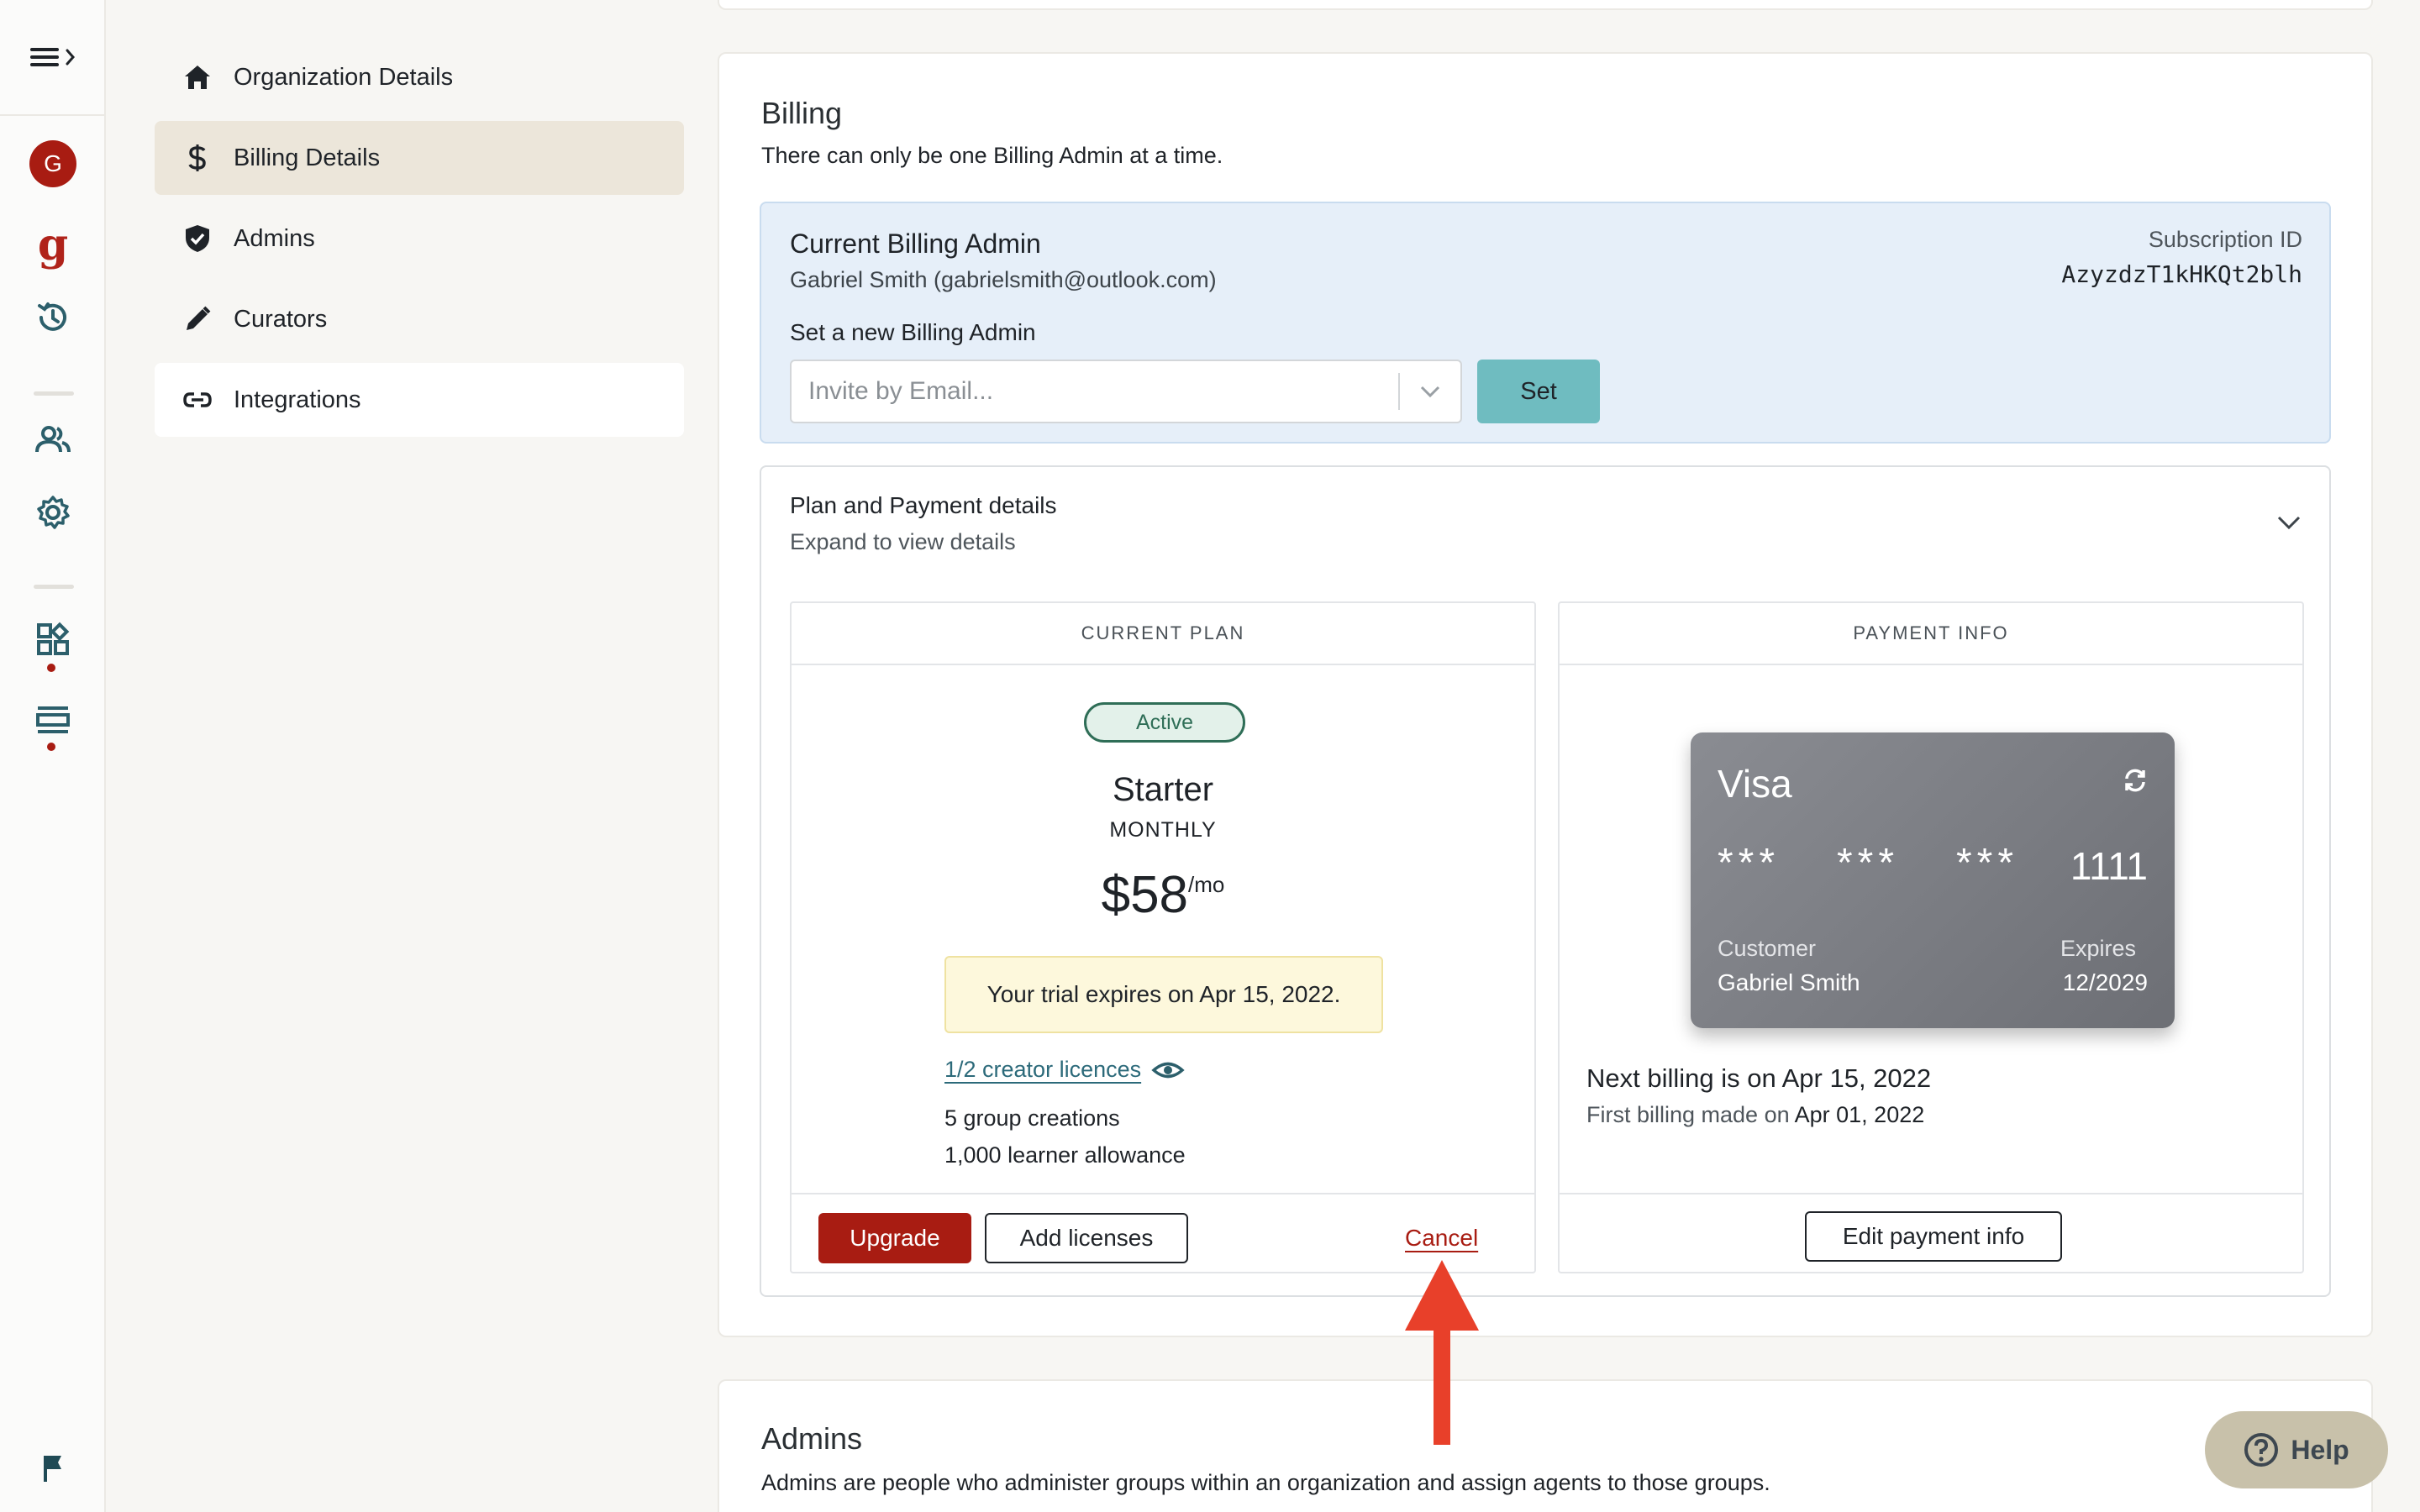 The height and width of the screenshot is (1512, 2420). I want to click on trial-notice: Your trial expires on Apr 15, 2022., so click(1164, 994).